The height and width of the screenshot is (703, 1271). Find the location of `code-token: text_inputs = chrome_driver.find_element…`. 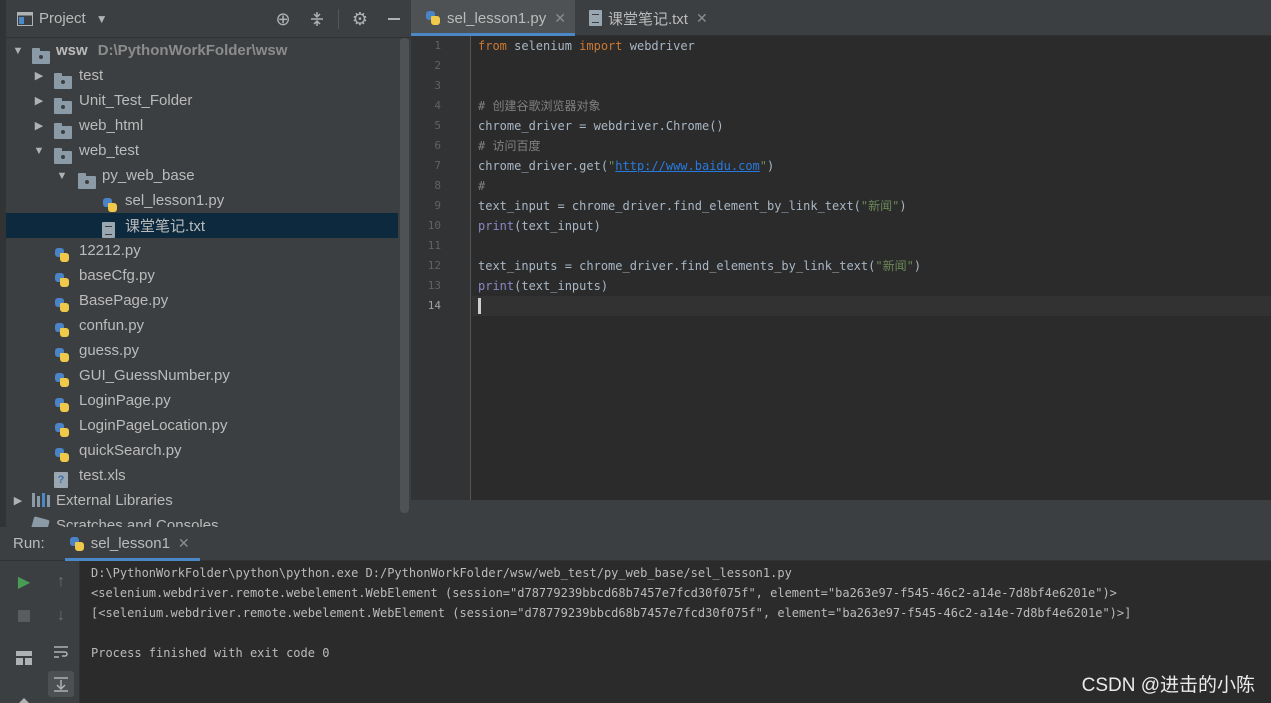

code-token: text_inputs = chrome_driver.find_element… is located at coordinates (677, 266).